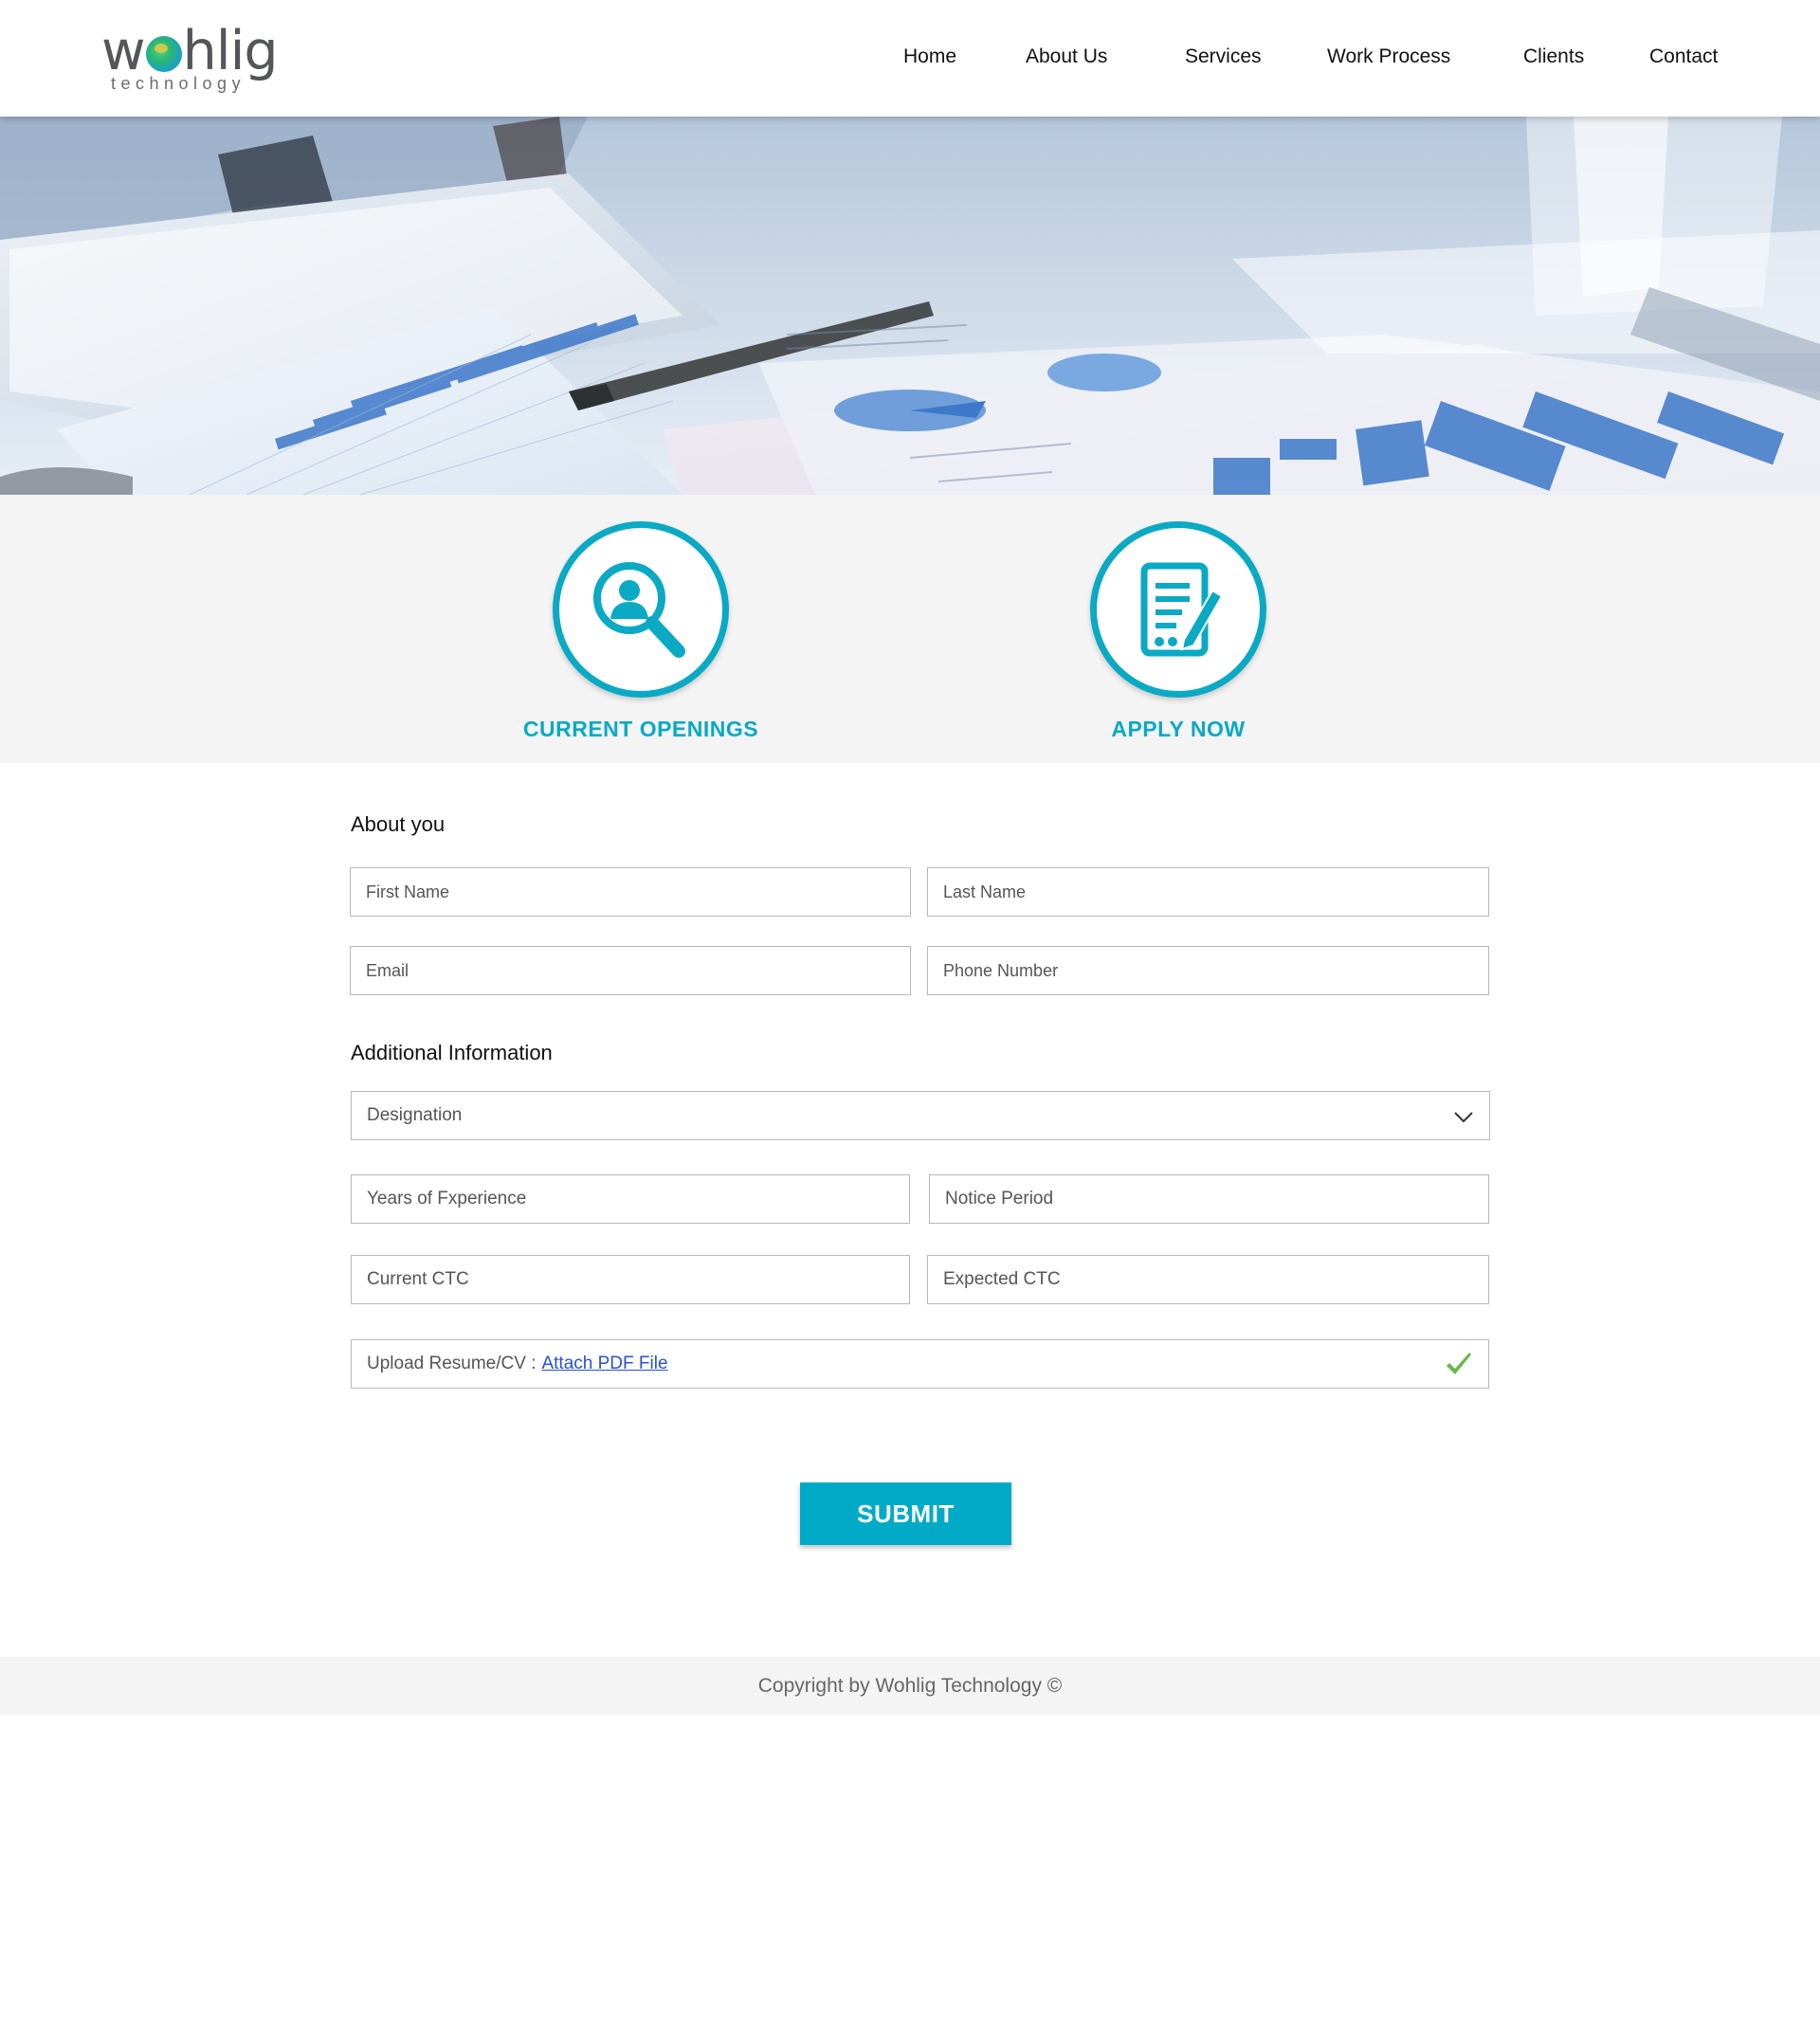 The width and height of the screenshot is (1820, 2036). I want to click on apply-now-feature: APPLY NOW, so click(1178, 631).